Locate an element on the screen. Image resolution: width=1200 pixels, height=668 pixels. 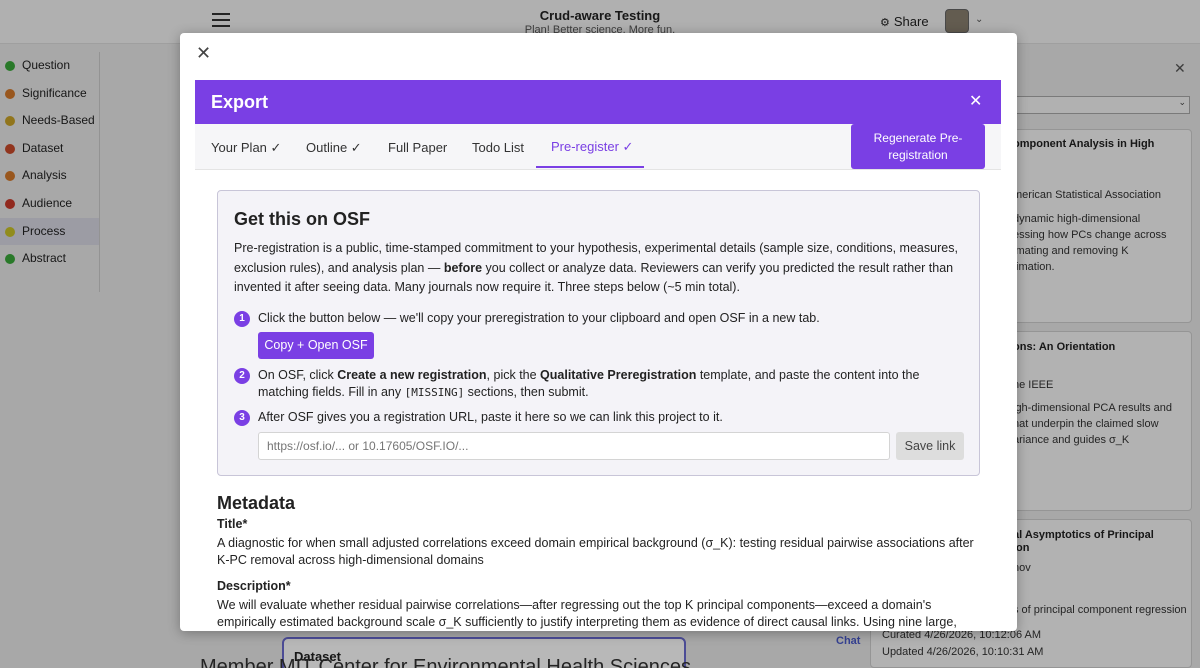
step-number: 2 is located at coordinates (242, 376).